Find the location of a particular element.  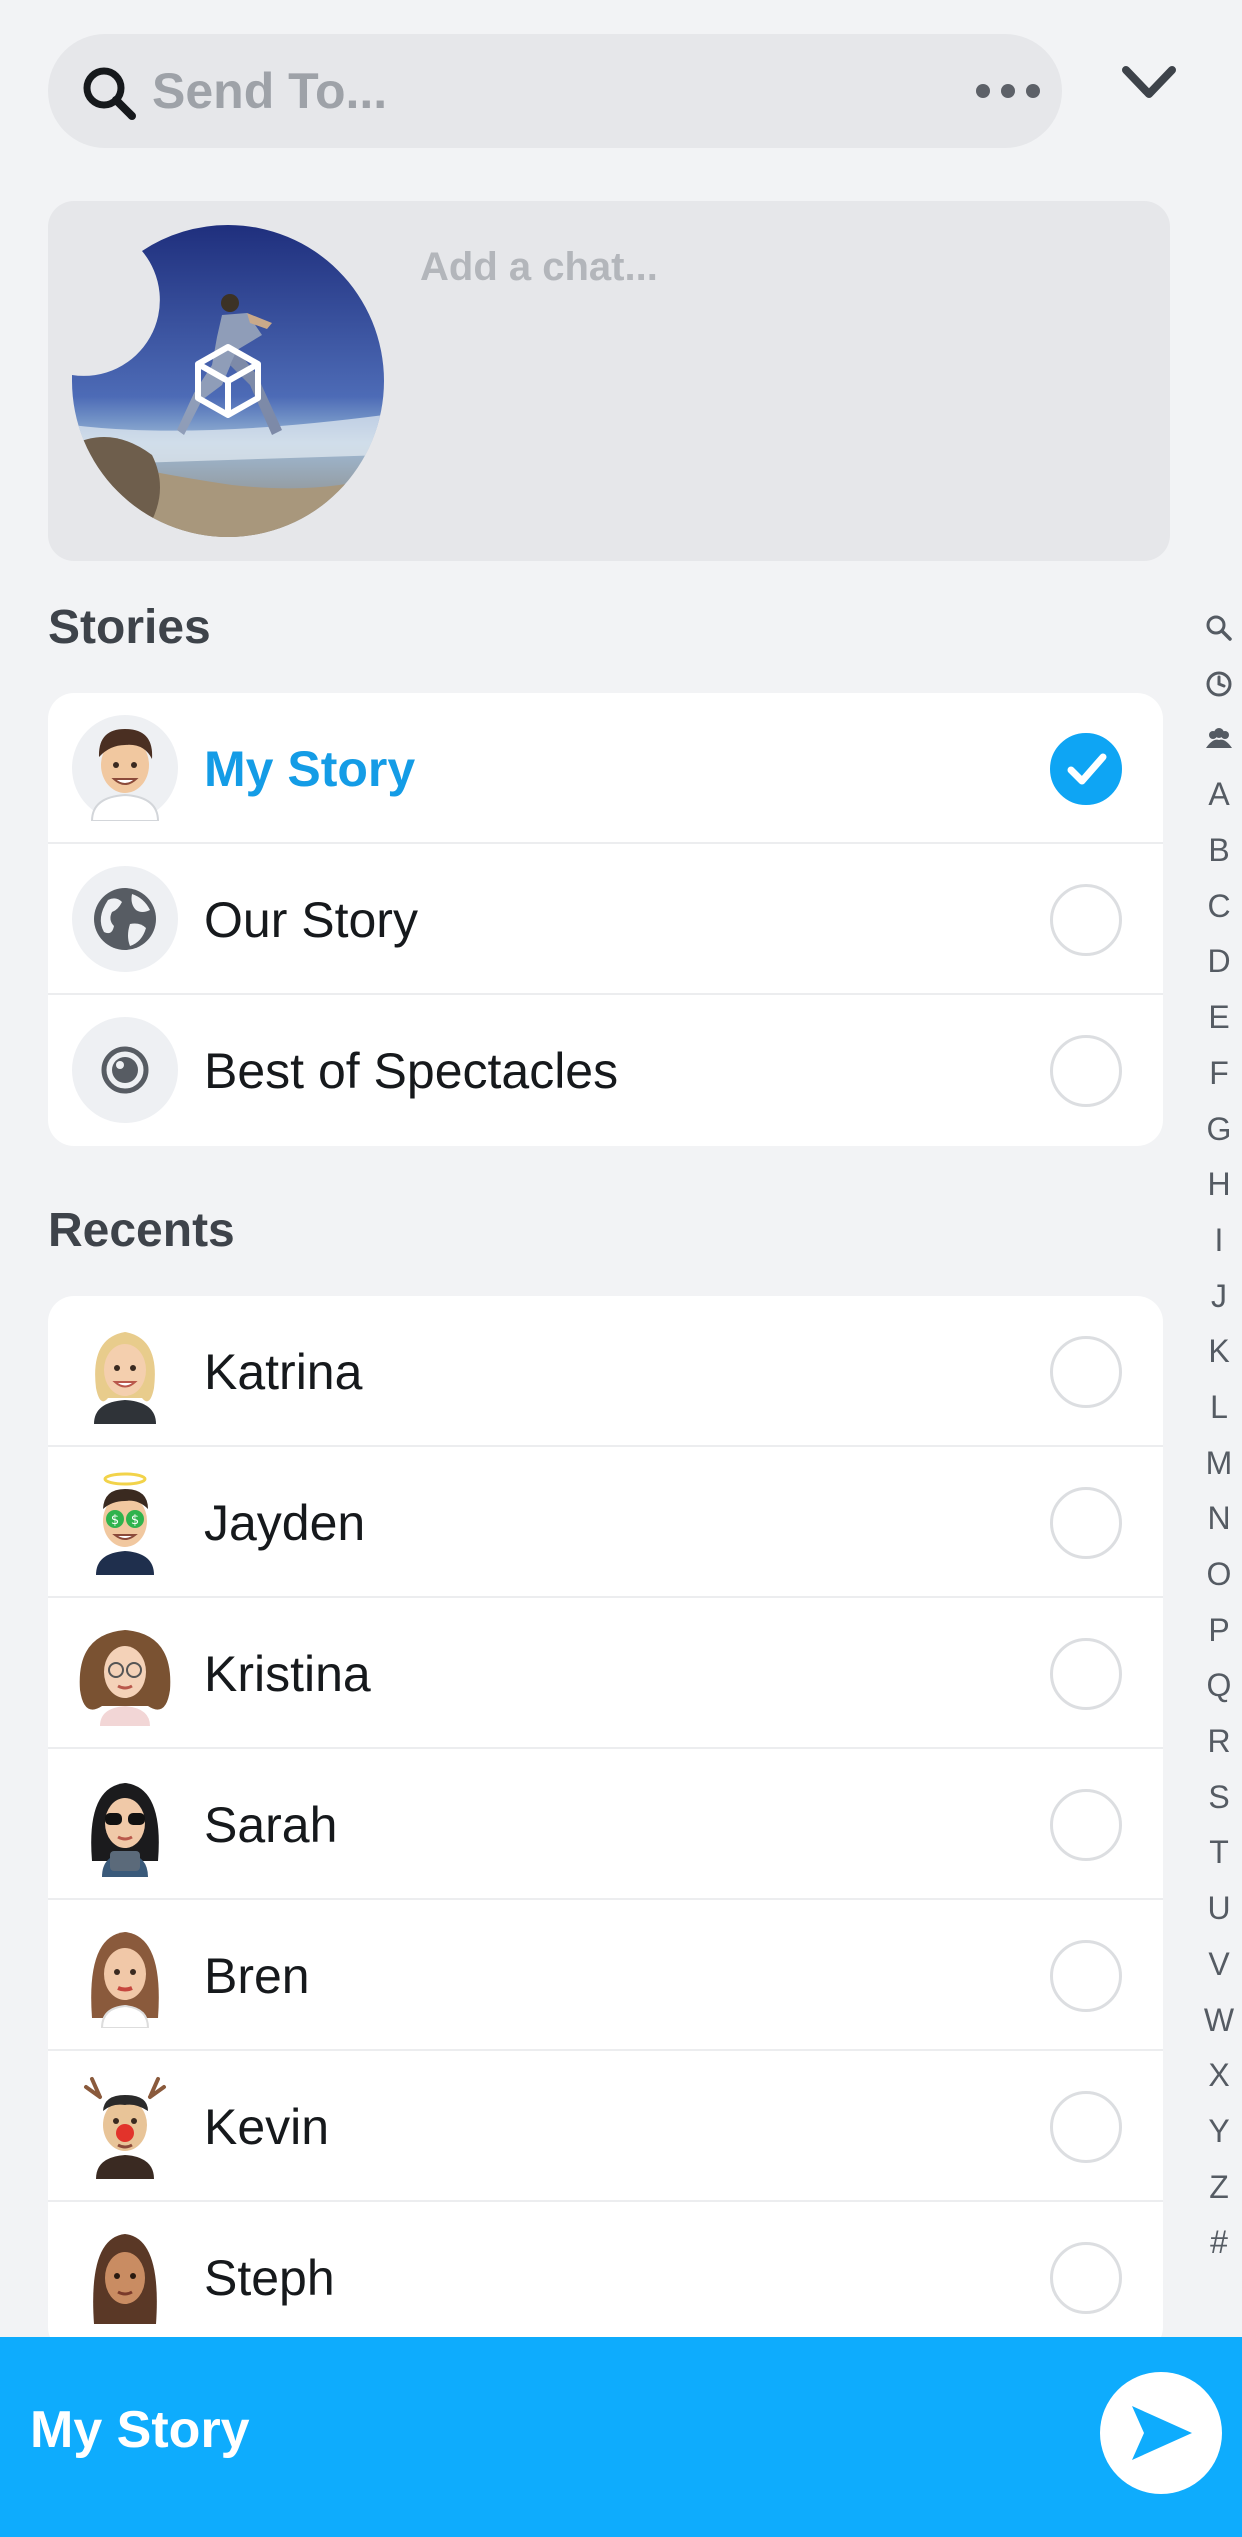

index-letter: G is located at coordinates (1219, 1129).